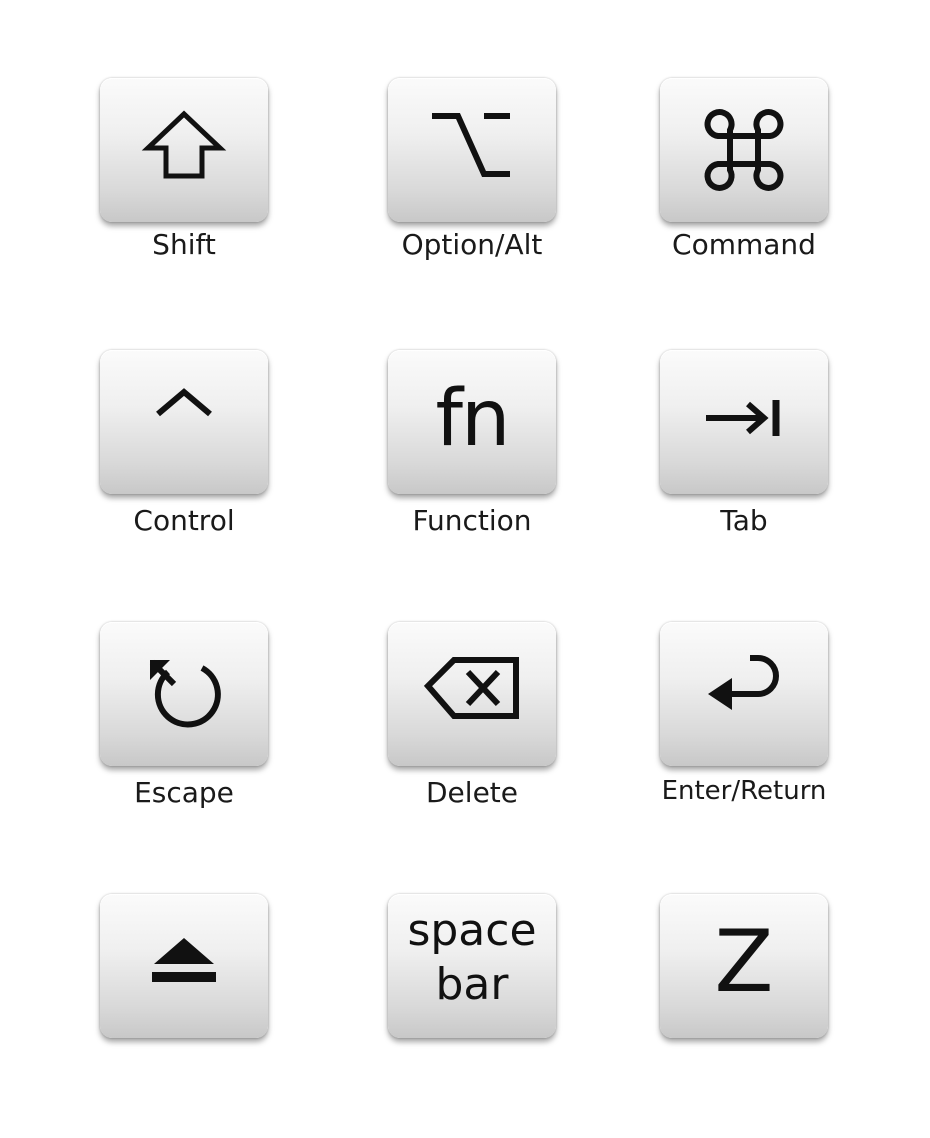  What do you see at coordinates (472, 930) in the screenshot?
I see `space-glyph-line1: space` at bounding box center [472, 930].